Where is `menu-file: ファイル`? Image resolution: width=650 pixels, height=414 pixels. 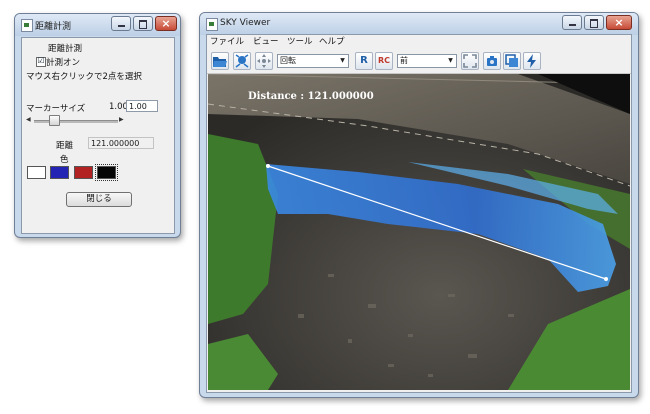
menu-file: ファイル is located at coordinates (227, 42).